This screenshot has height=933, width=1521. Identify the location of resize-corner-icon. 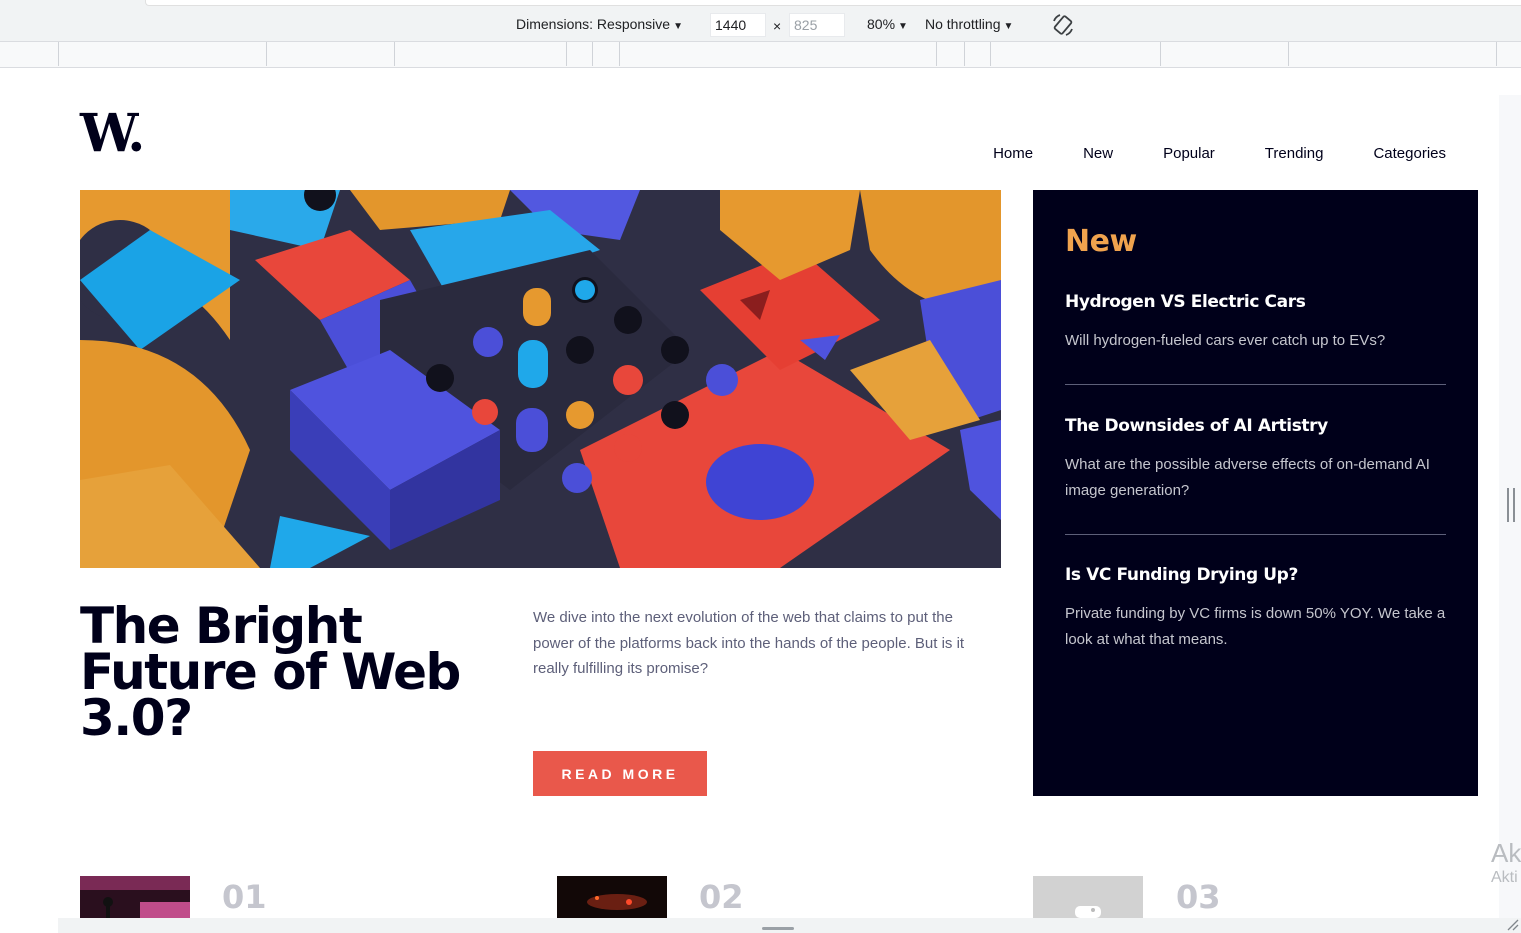
(1512, 924).